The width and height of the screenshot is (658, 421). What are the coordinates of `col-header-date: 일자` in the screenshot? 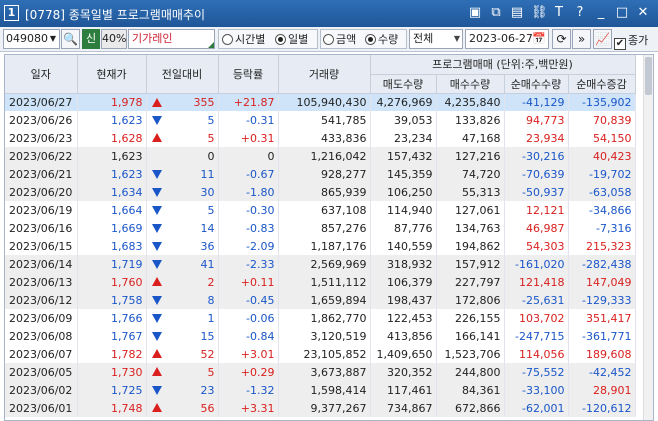 It's located at (41, 74).